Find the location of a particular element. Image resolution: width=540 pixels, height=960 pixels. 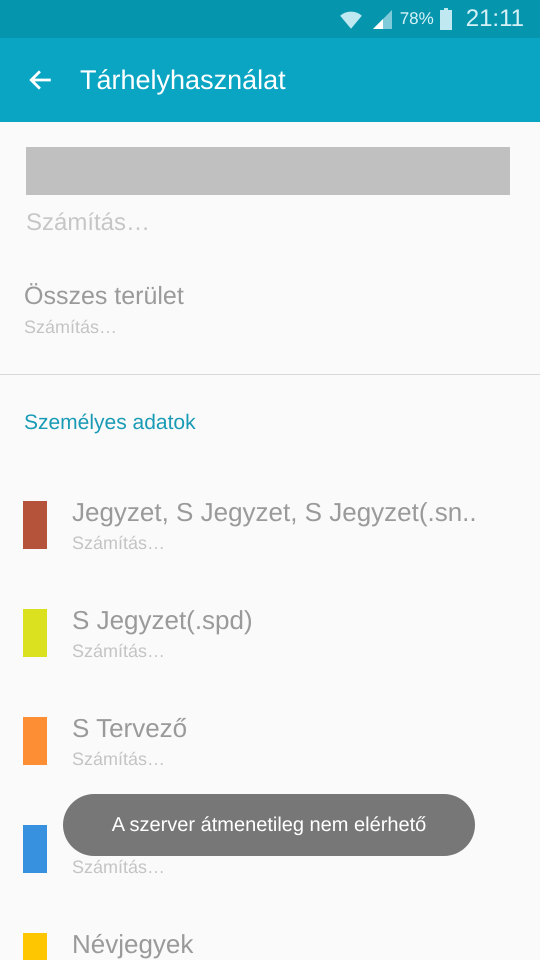

item-title: S Tervező is located at coordinates (130, 728).